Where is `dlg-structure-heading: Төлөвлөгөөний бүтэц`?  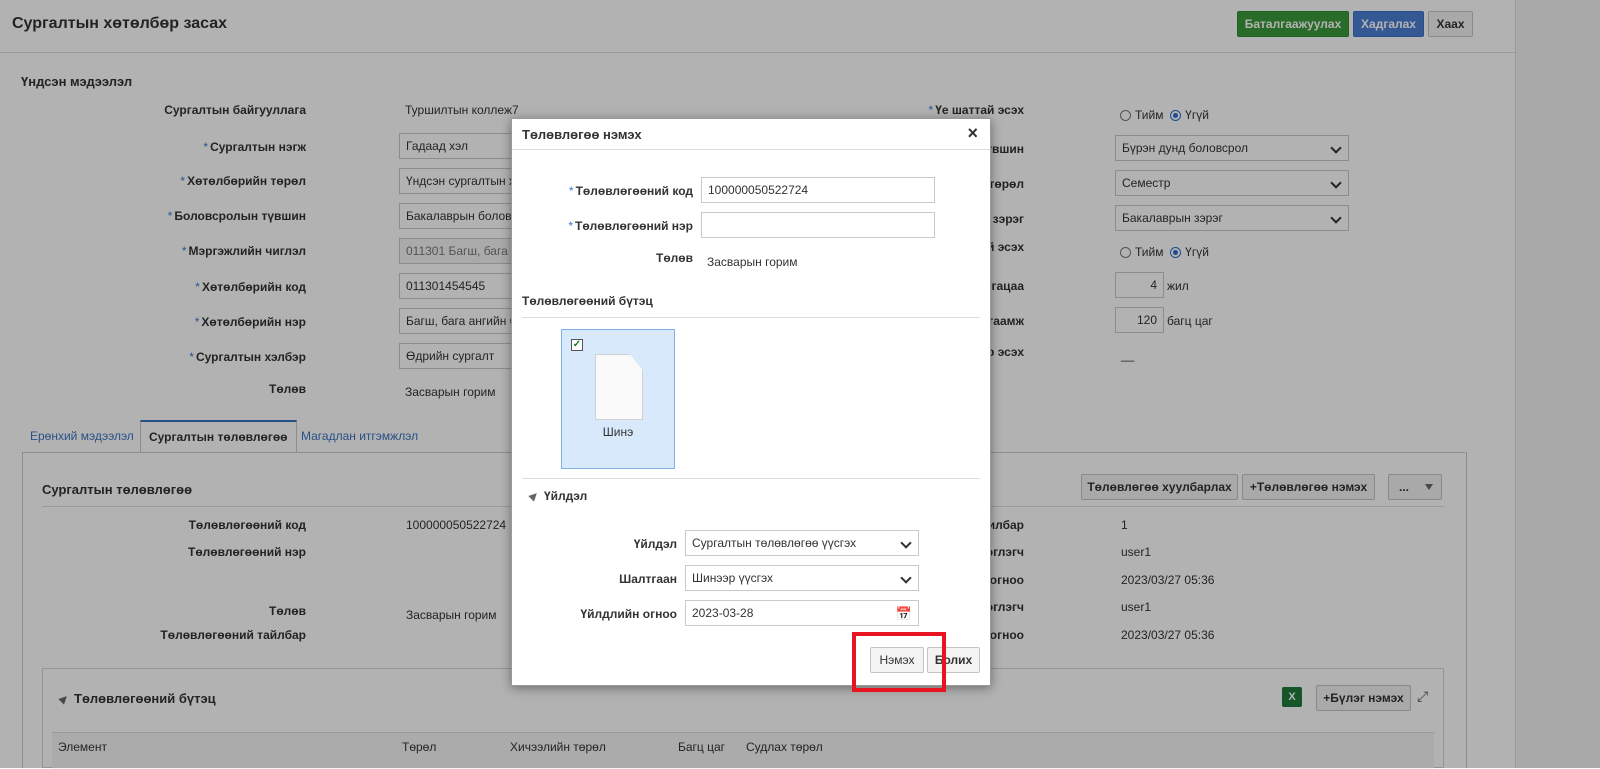 dlg-structure-heading: Төлөвлөгөөний бүтэц is located at coordinates (587, 301).